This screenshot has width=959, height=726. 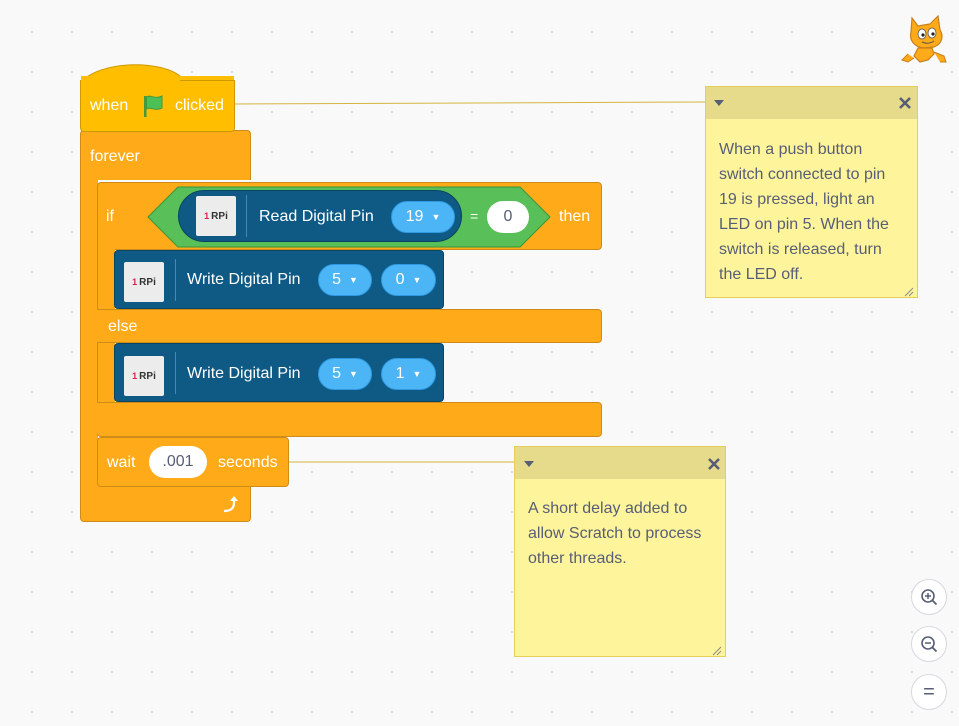 I want to click on zoom-reset-button: =, so click(x=929, y=692).